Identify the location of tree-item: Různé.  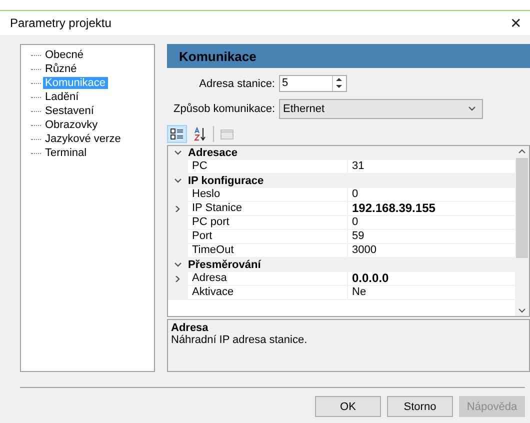
(61, 69).